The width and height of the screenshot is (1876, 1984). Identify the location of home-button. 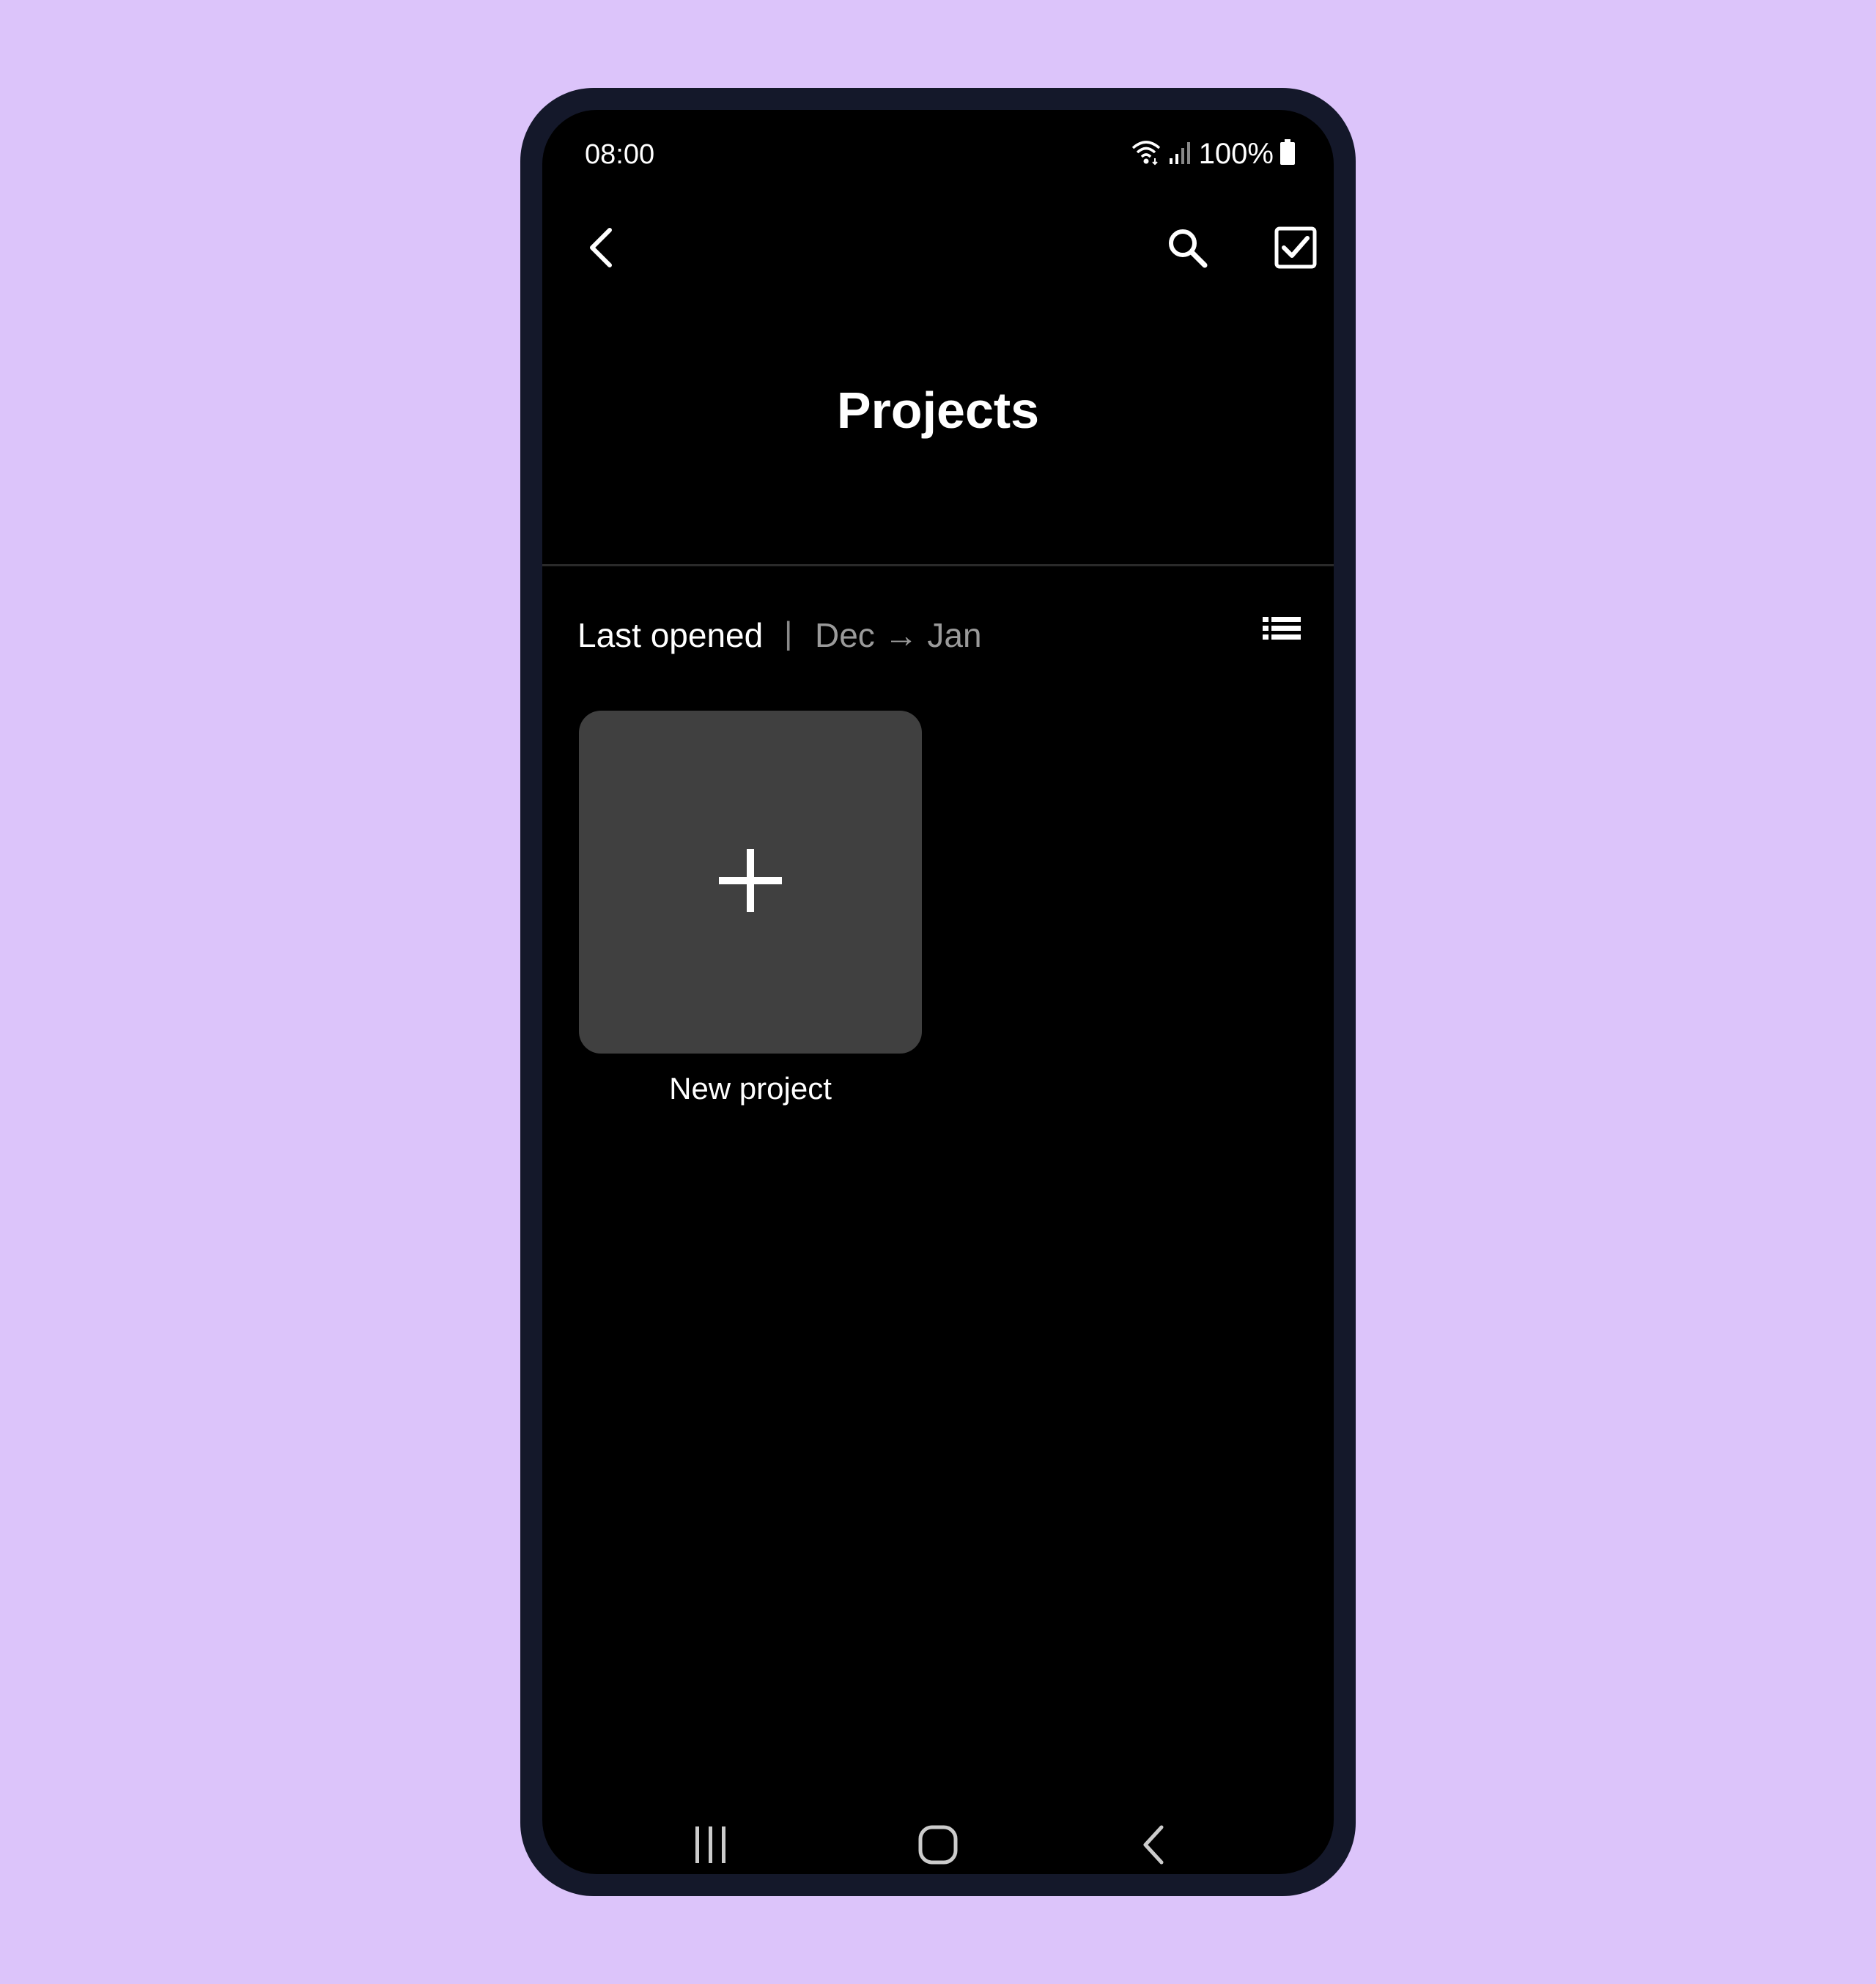
(938, 1845).